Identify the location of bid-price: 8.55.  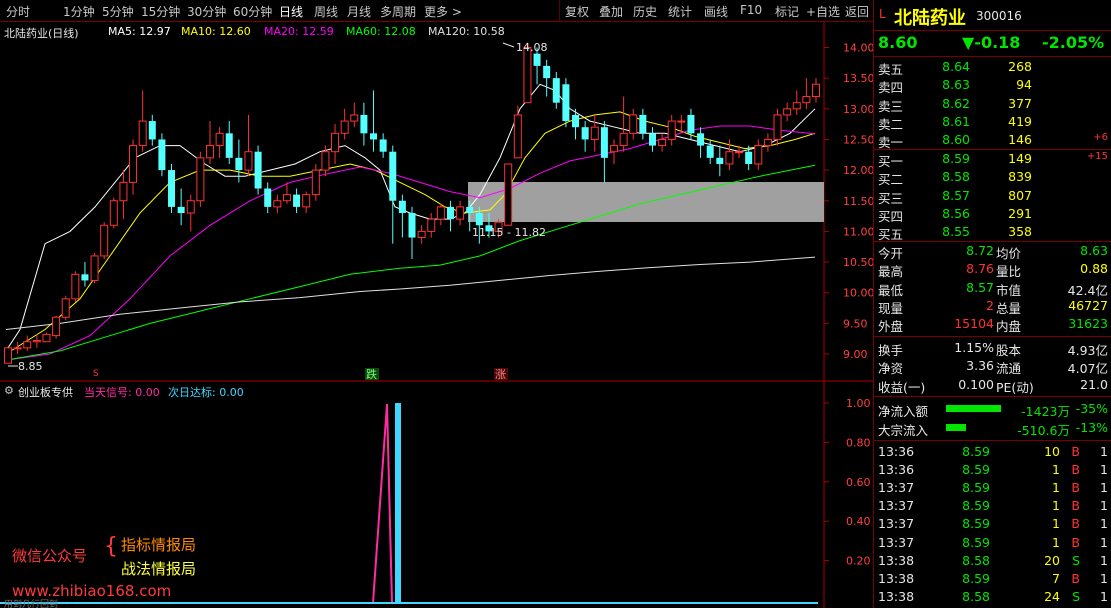
(956, 232).